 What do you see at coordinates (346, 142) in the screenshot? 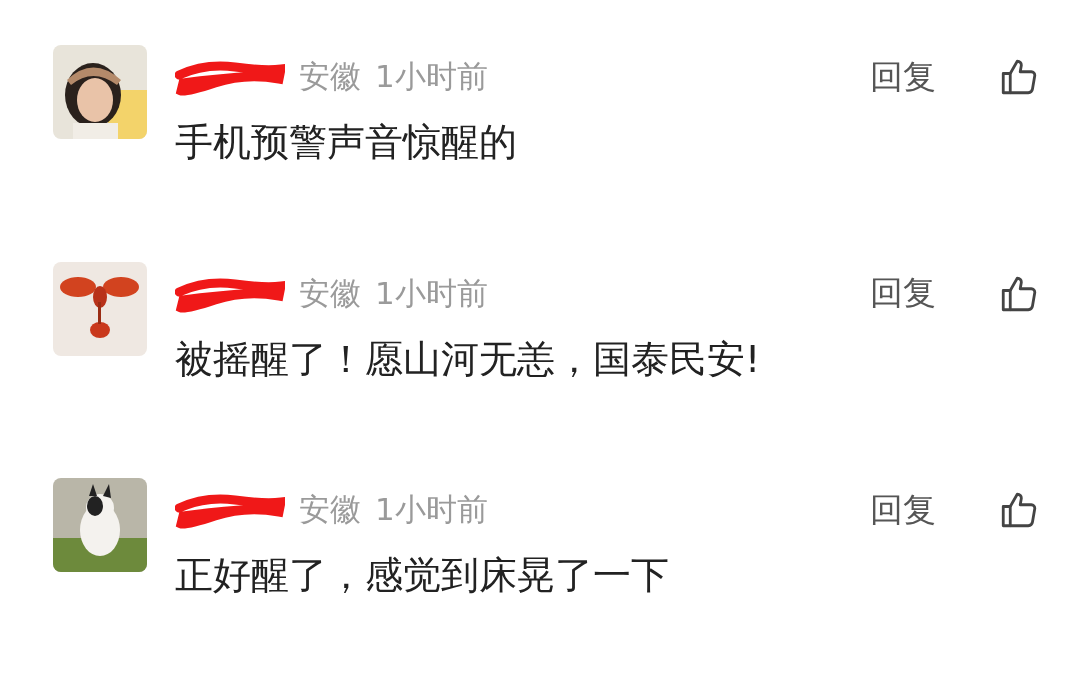
I see `comment-text: 手机预警声音惊醒的` at bounding box center [346, 142].